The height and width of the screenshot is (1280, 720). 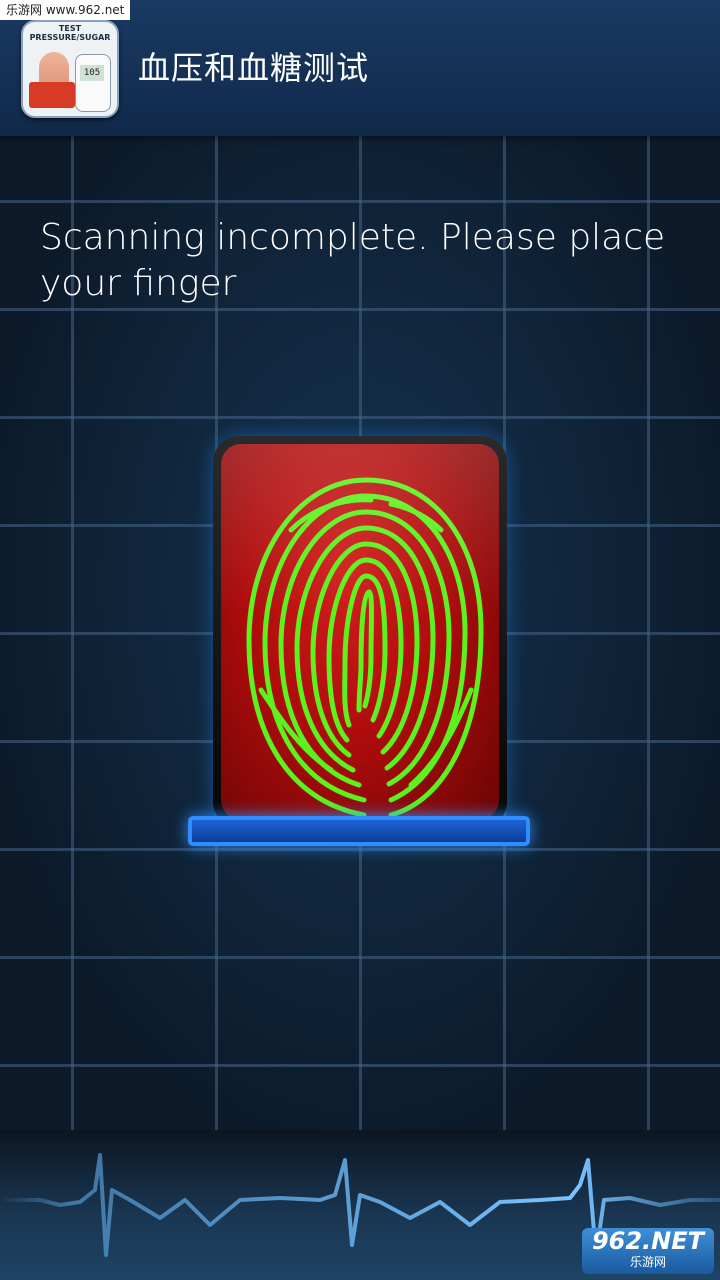 What do you see at coordinates (648, 1251) in the screenshot?
I see `watermark-logo: 962.NET 乐游网` at bounding box center [648, 1251].